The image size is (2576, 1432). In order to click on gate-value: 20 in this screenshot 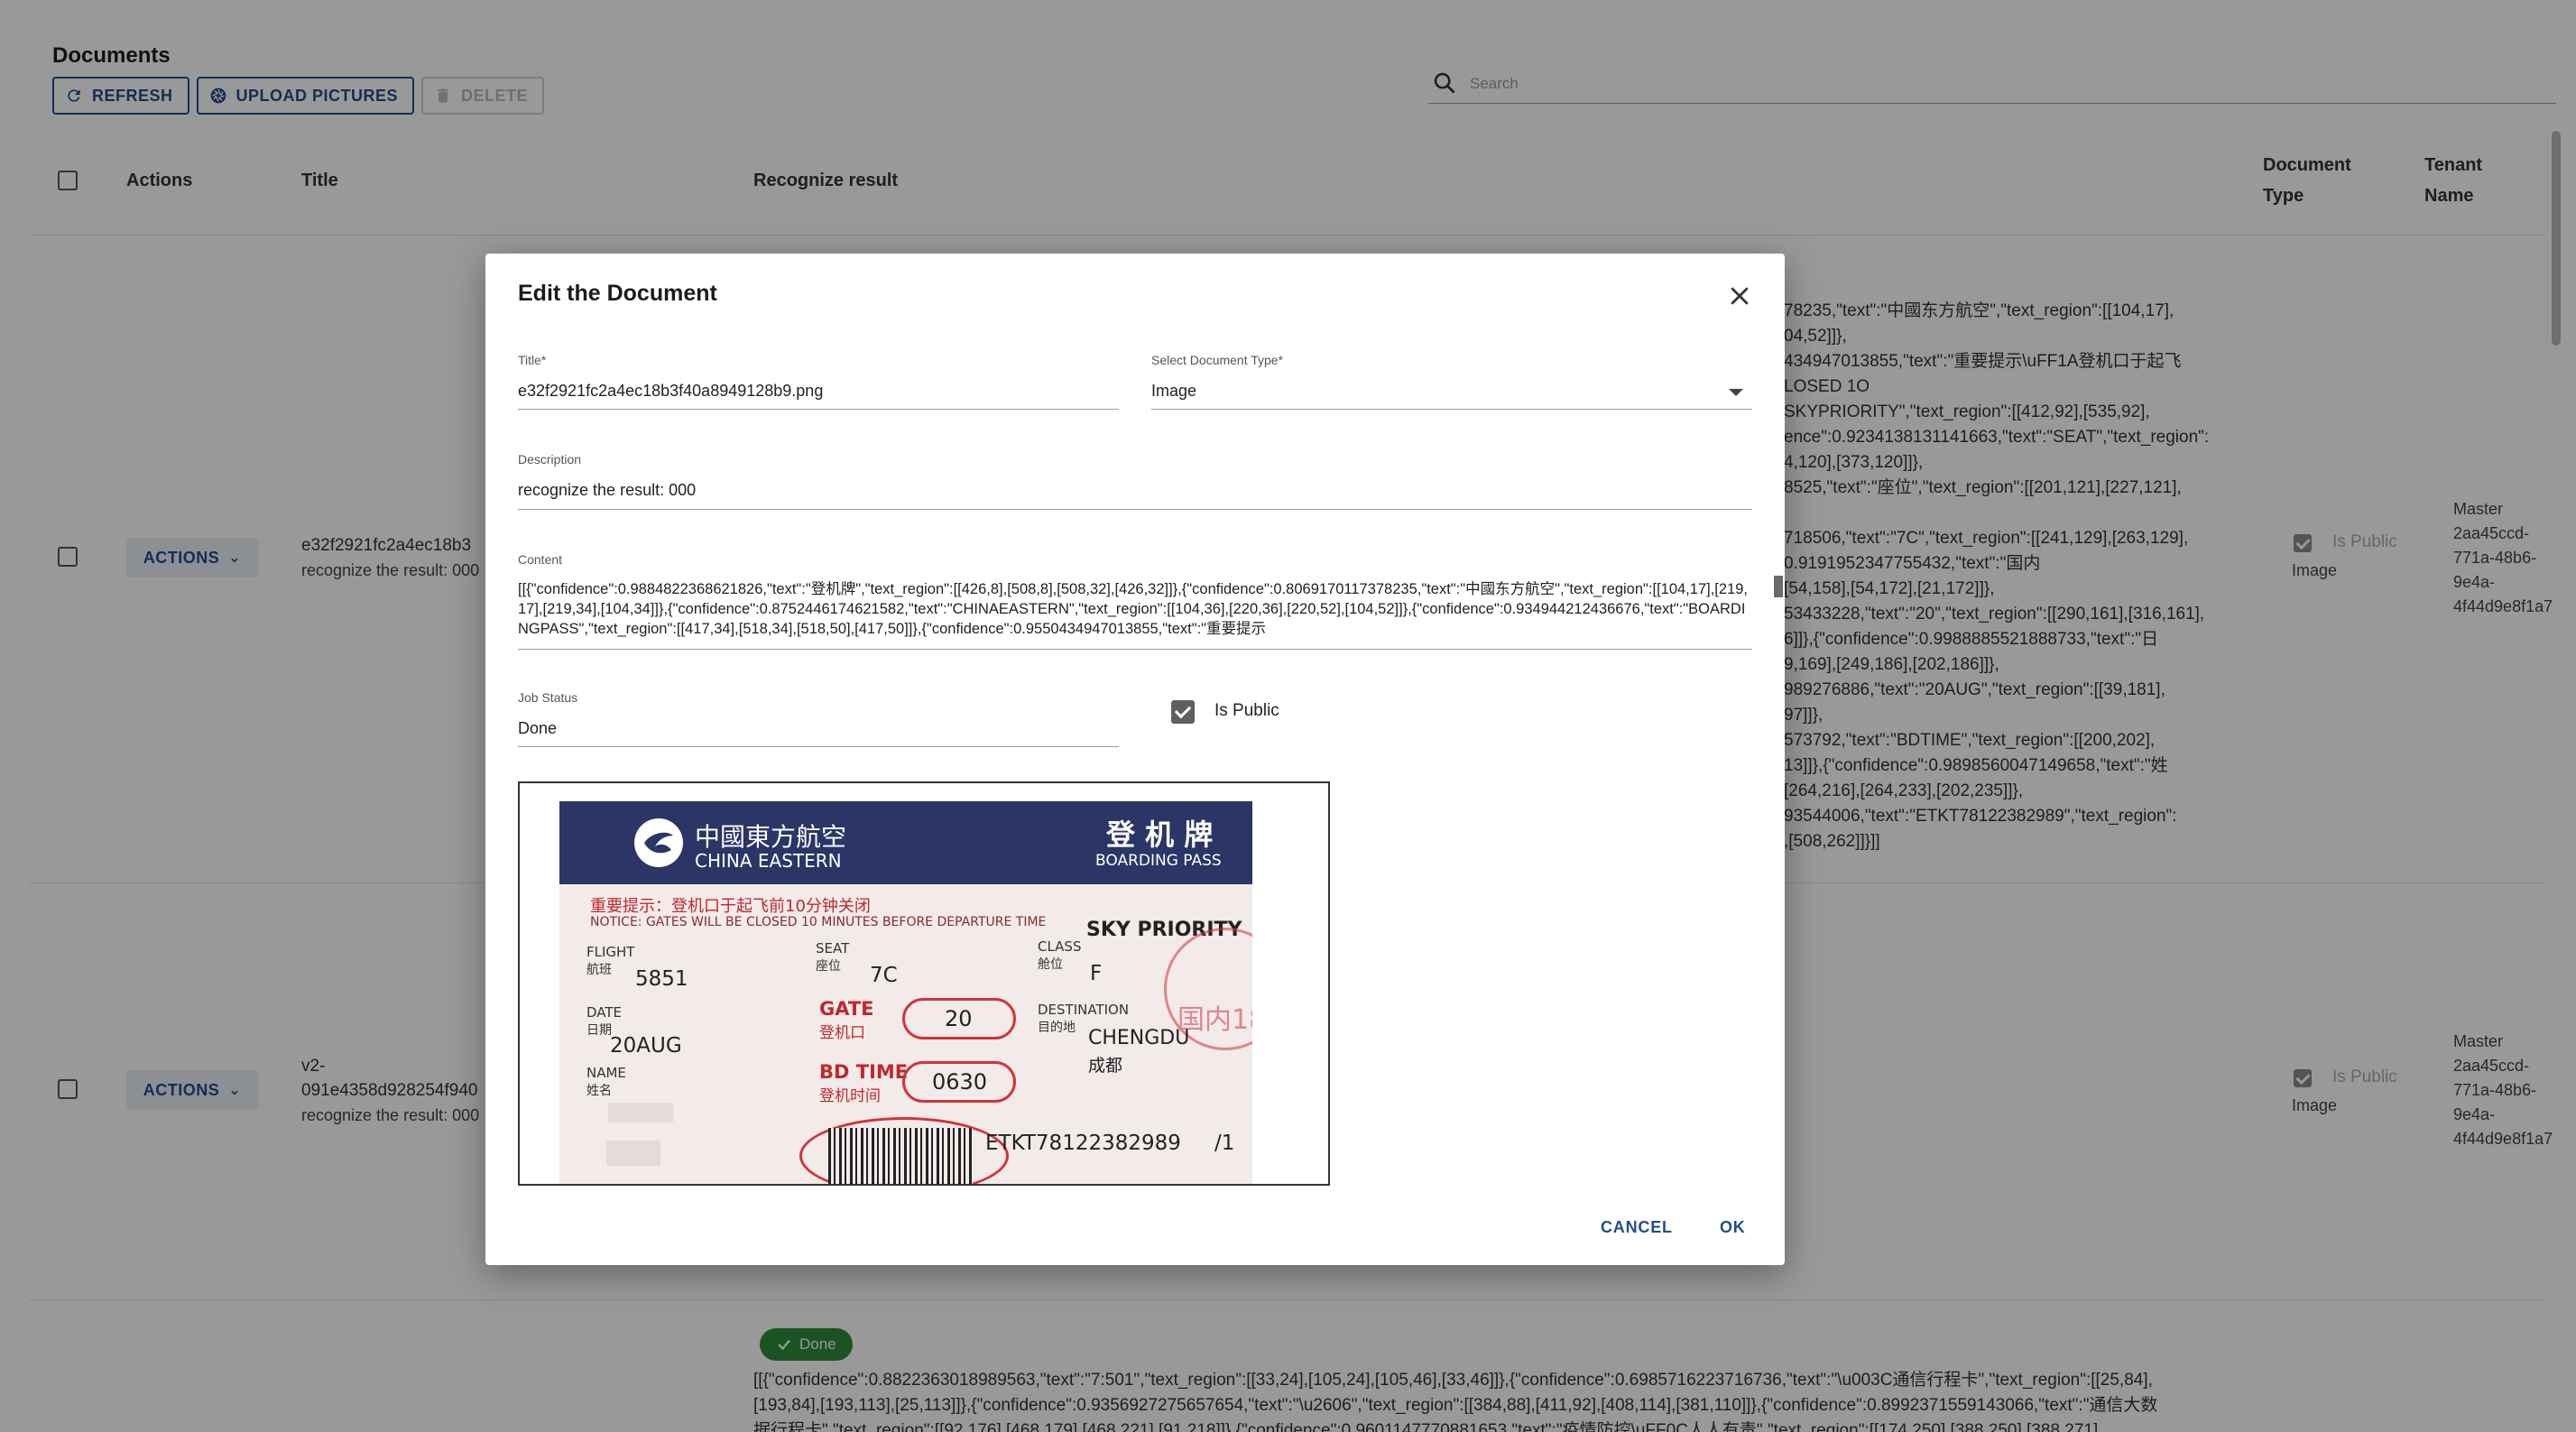, I will do `click(959, 1018)`.